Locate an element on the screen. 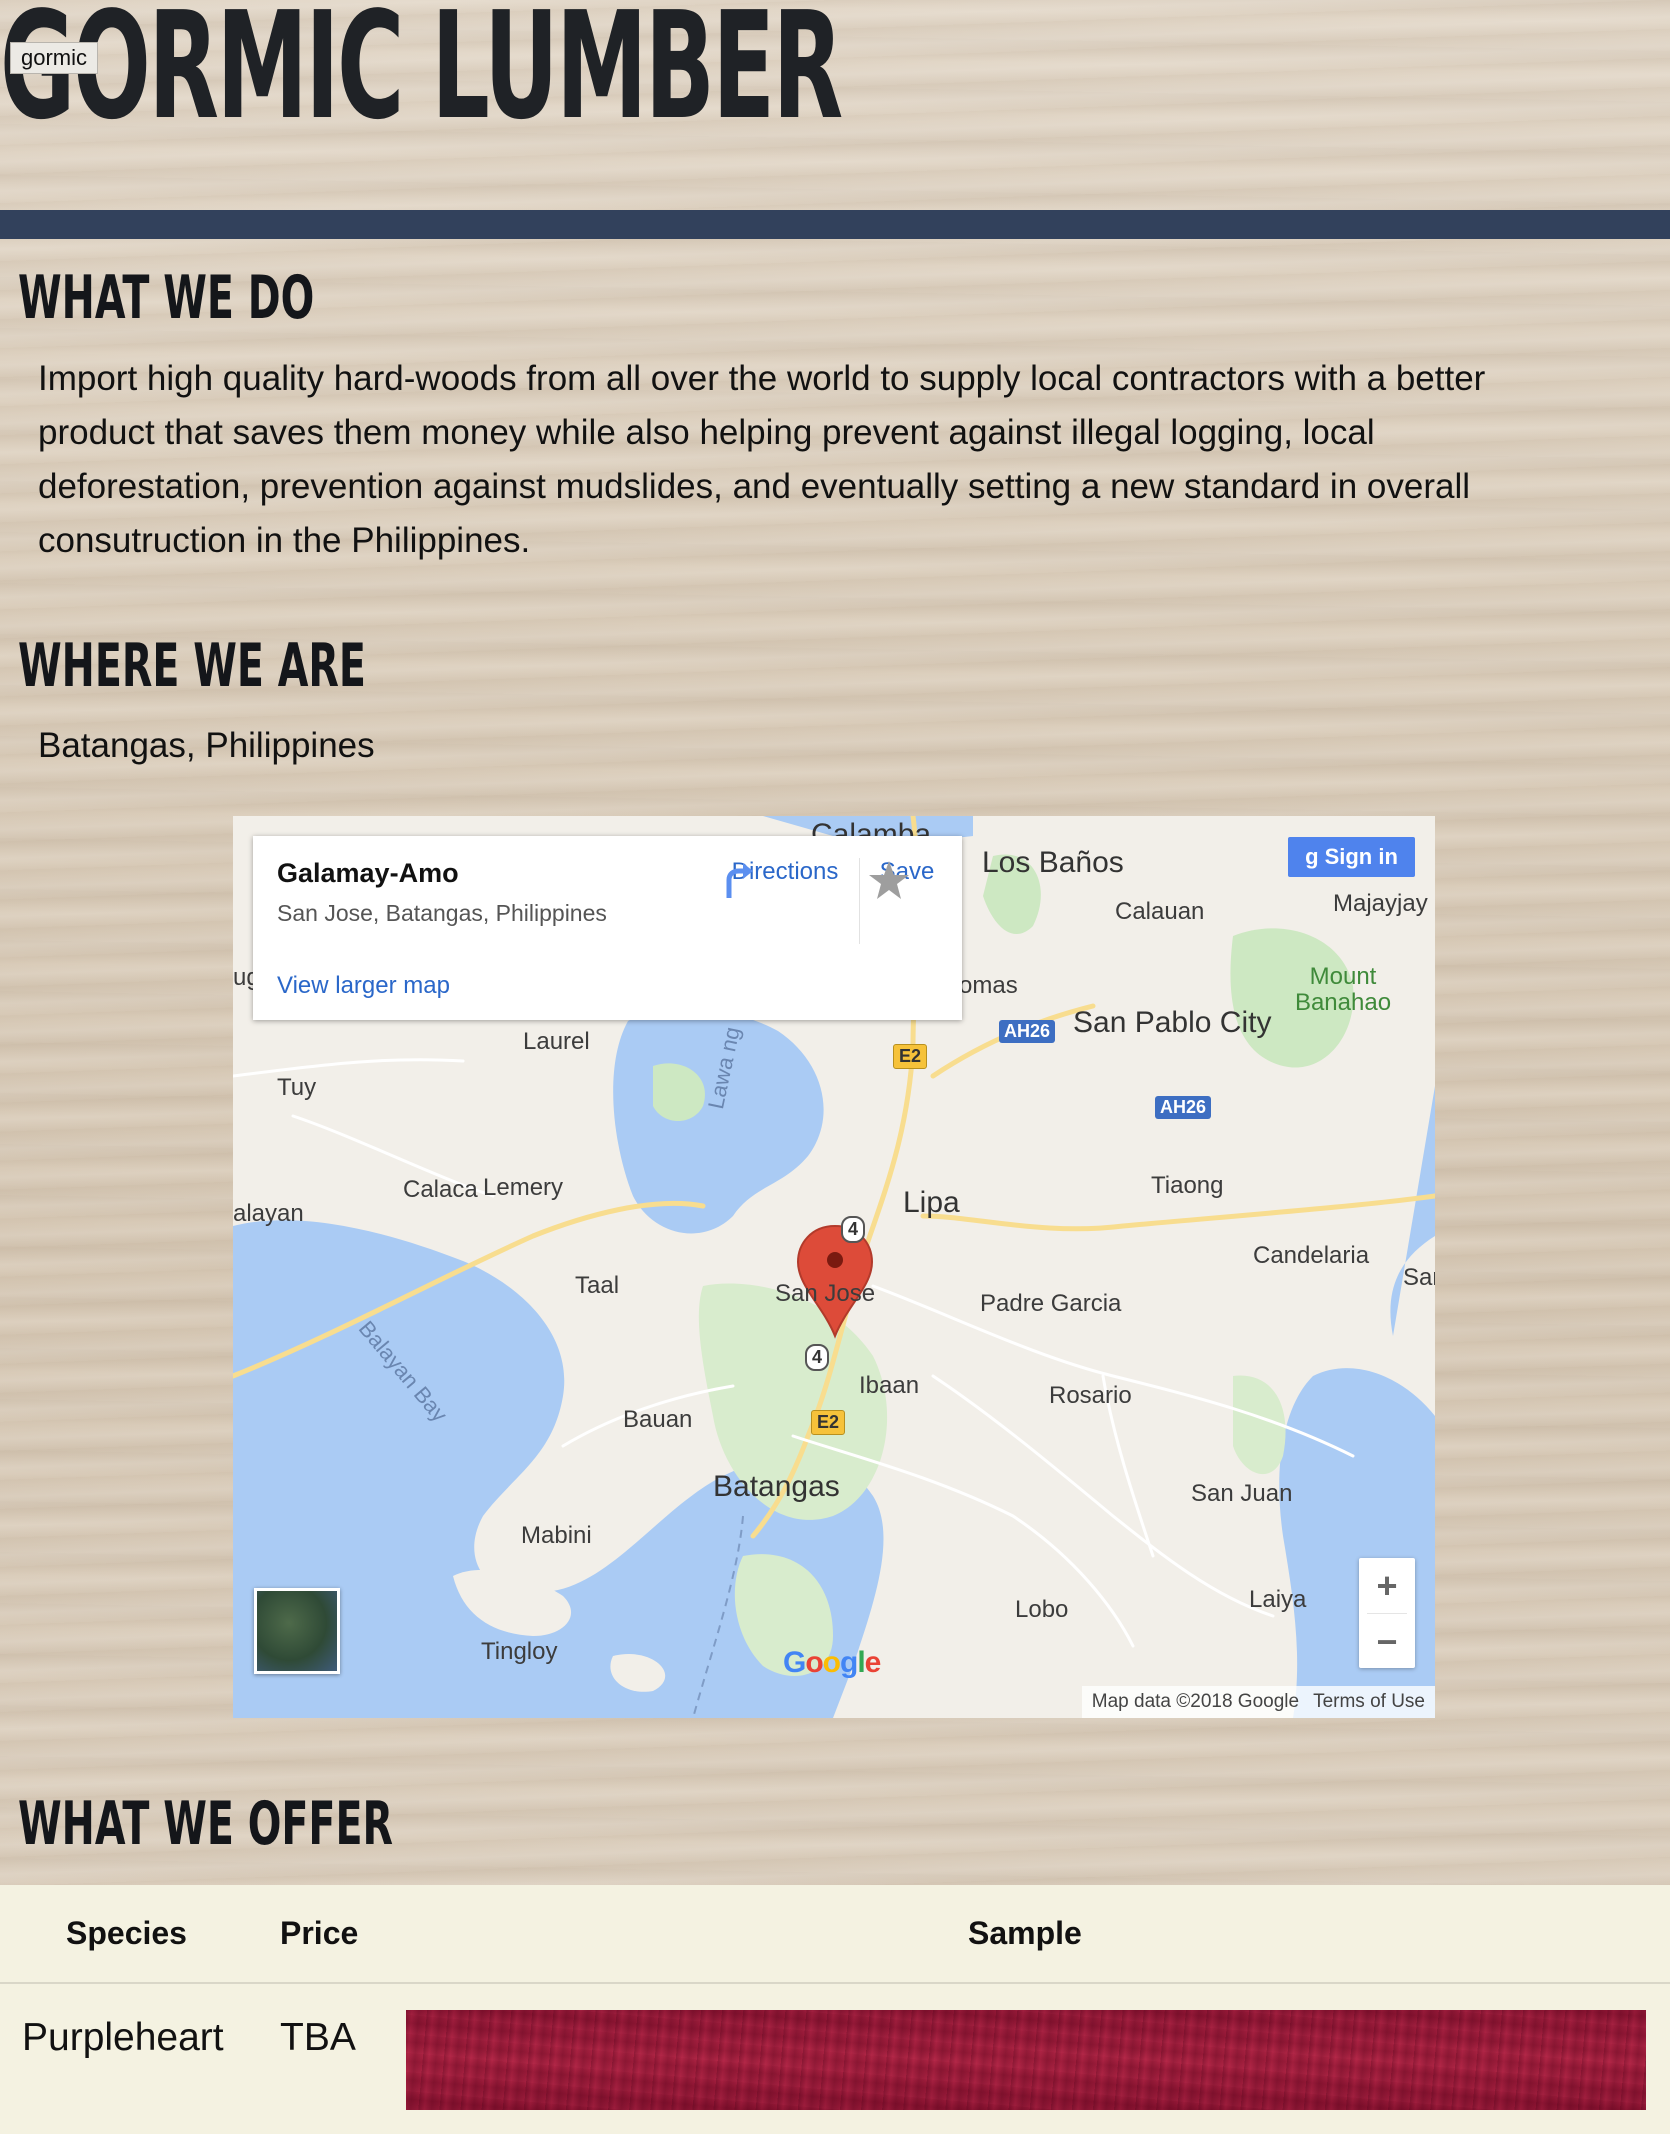  map-label: Mount Banahao is located at coordinates (1343, 989).